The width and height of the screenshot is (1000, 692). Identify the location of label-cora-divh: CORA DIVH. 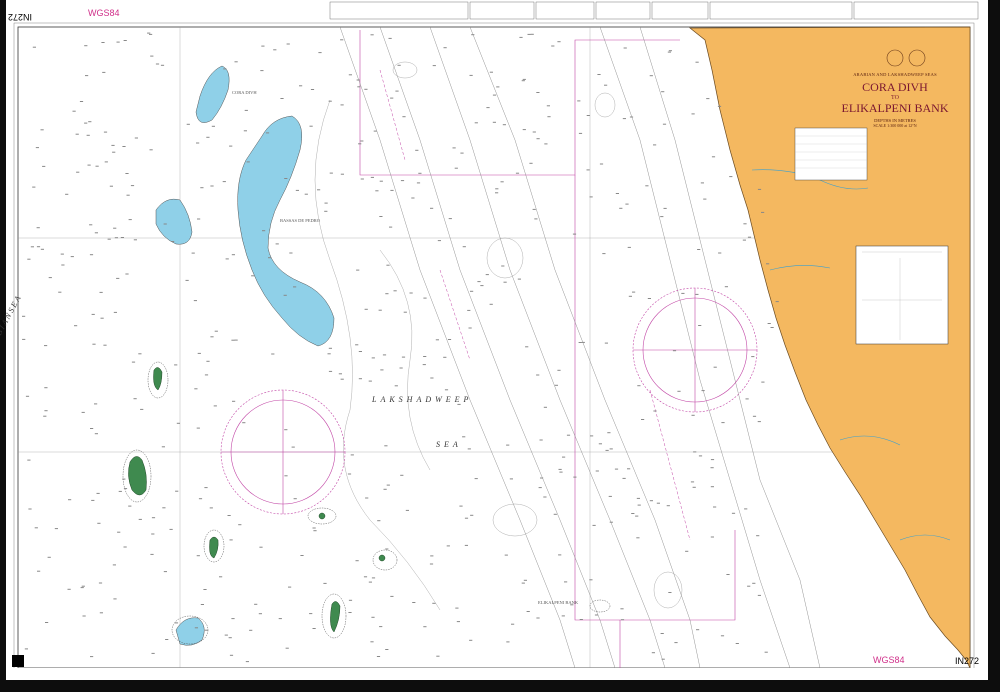
(244, 92).